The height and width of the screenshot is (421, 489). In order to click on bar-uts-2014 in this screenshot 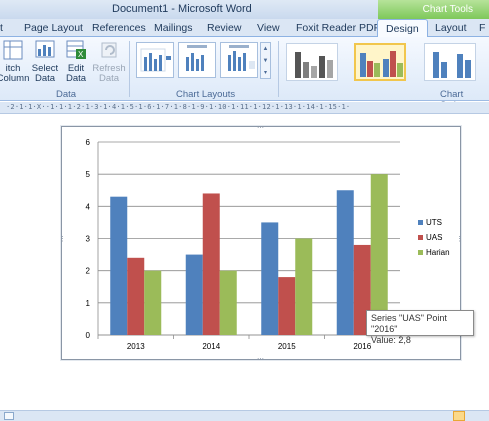, I will do `click(194, 294)`.